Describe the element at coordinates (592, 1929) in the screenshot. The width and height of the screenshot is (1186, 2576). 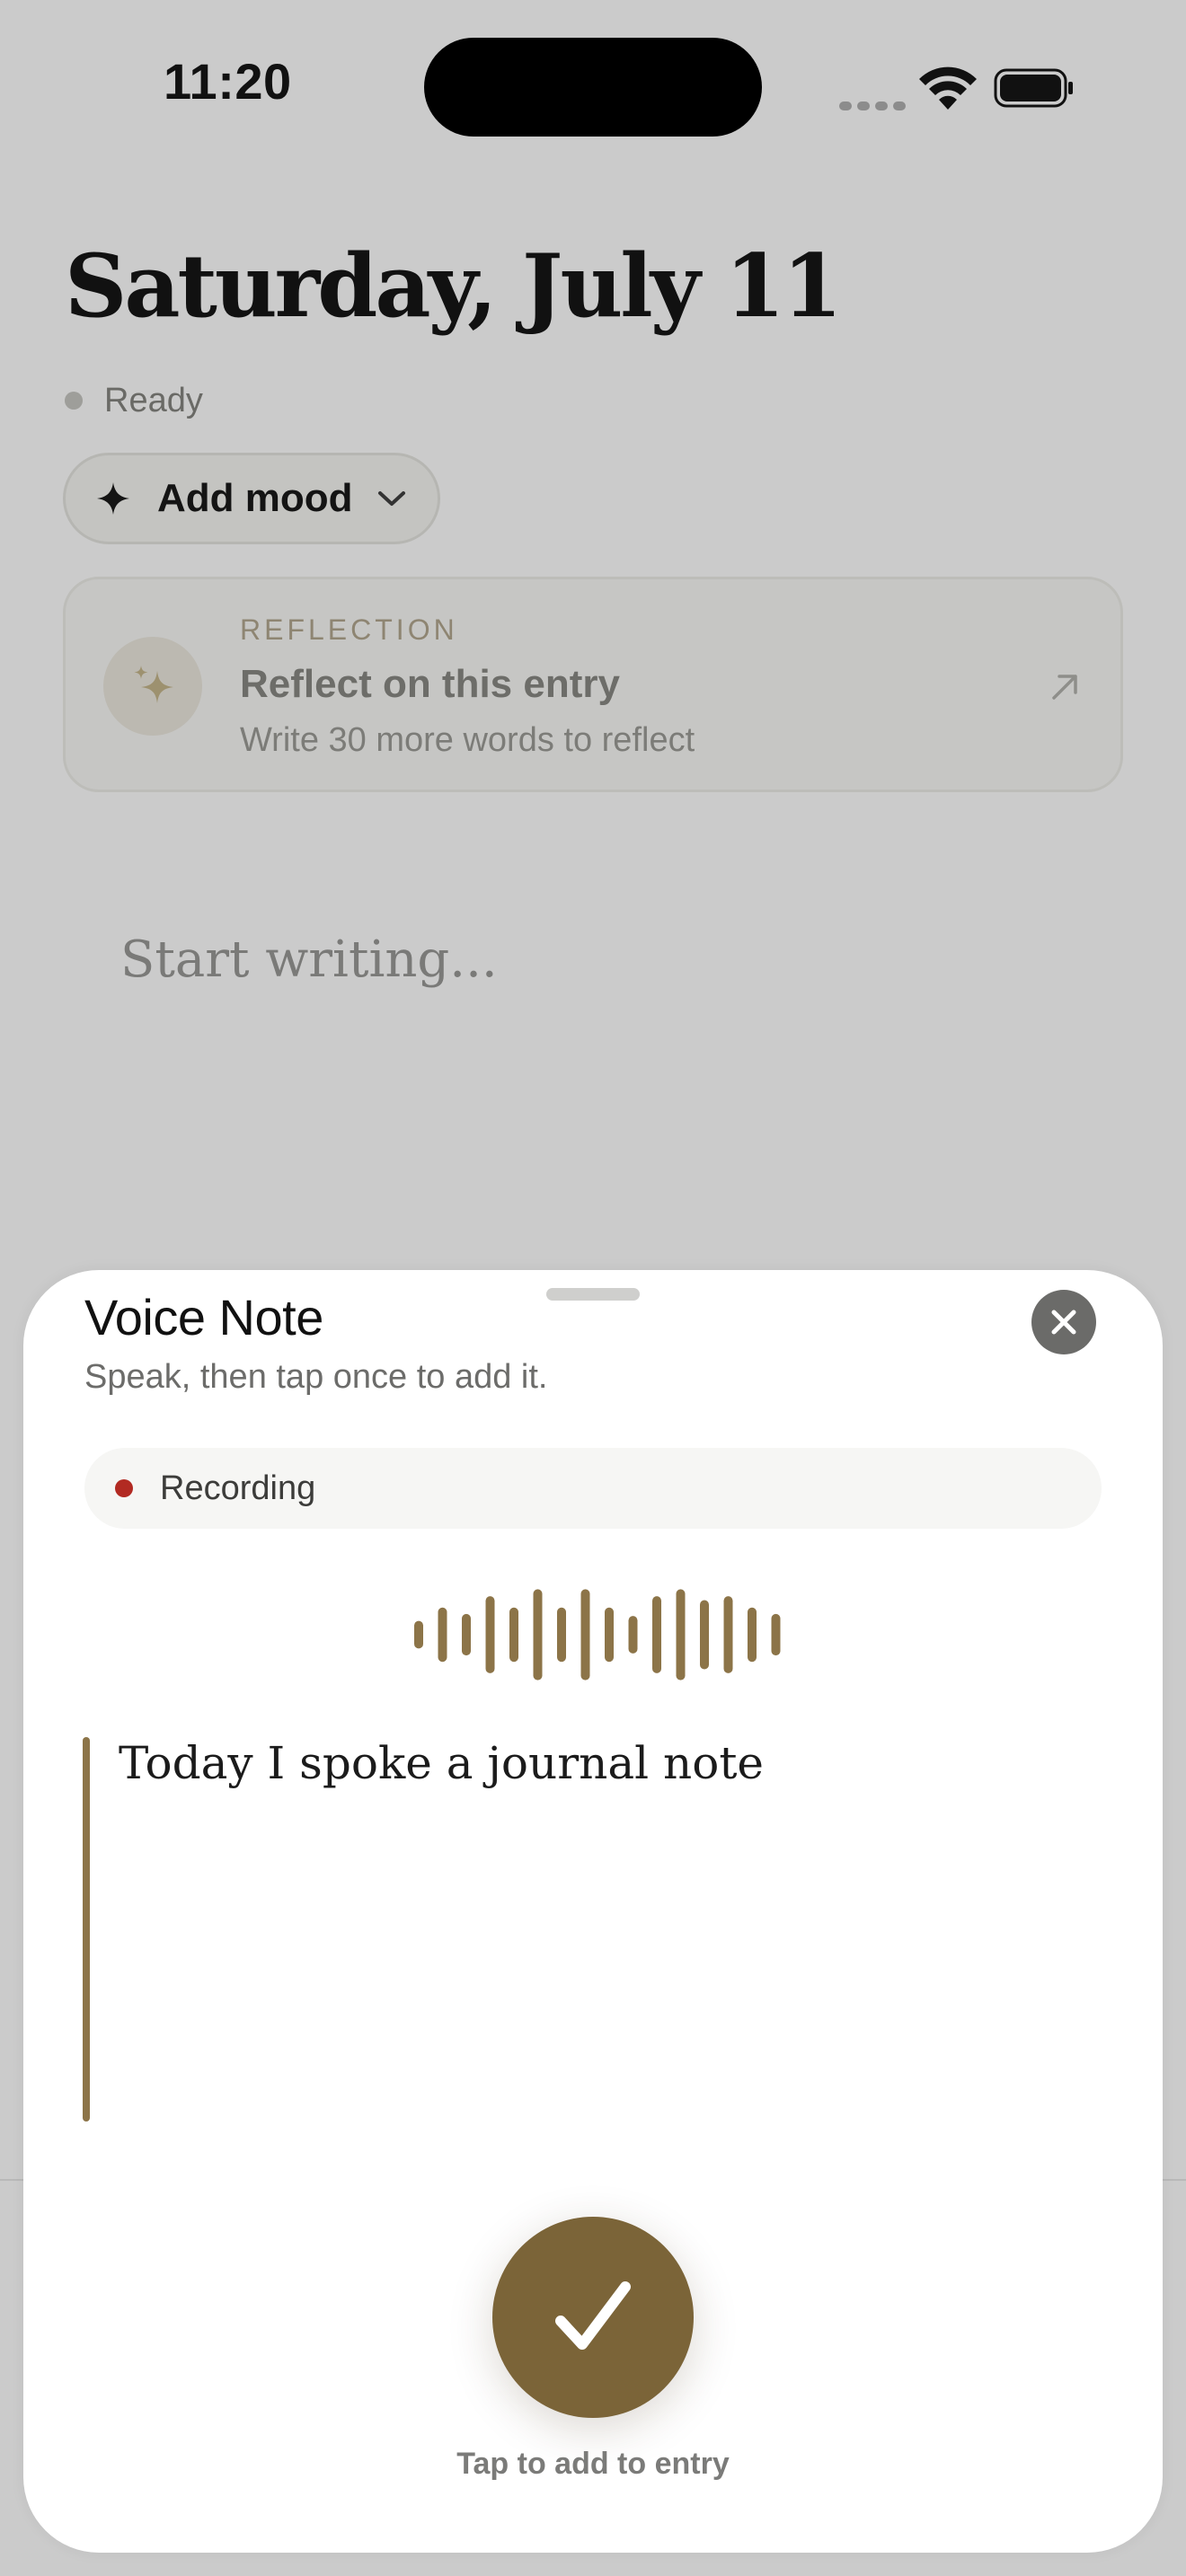
I see `transcript-area: Today I spoke a journal note` at that location.